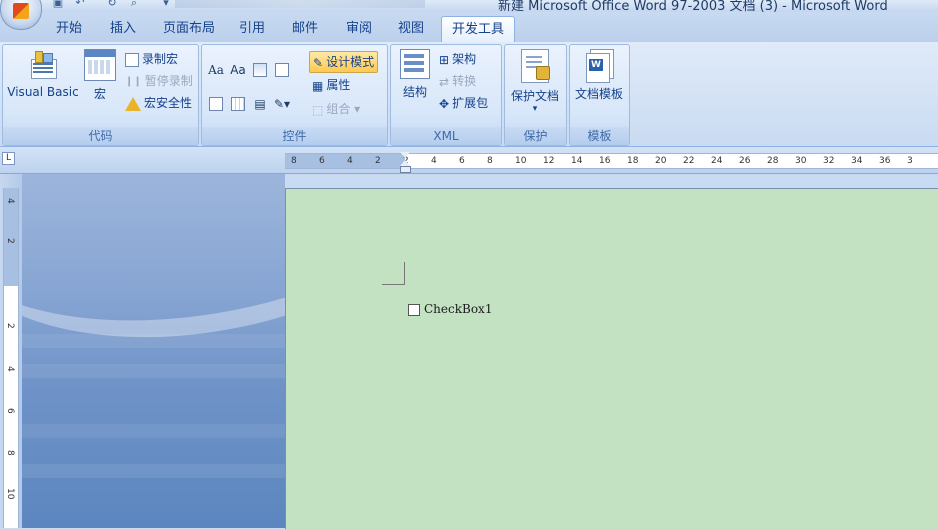 This screenshot has width=938, height=529. What do you see at coordinates (359, 29) in the screenshot?
I see `tab-review: 审阅` at bounding box center [359, 29].